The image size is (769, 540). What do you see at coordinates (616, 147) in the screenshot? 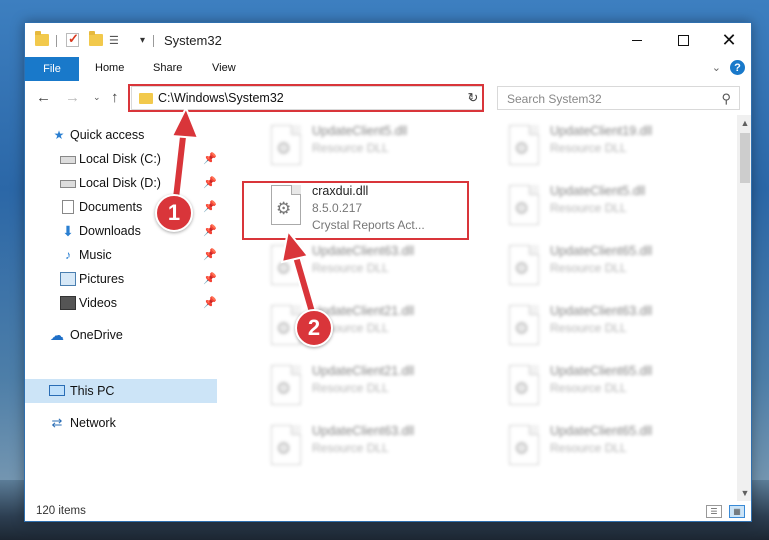
I see `file-item: ⚙ UpdateClient19.dll Resource DLL` at bounding box center [616, 147].